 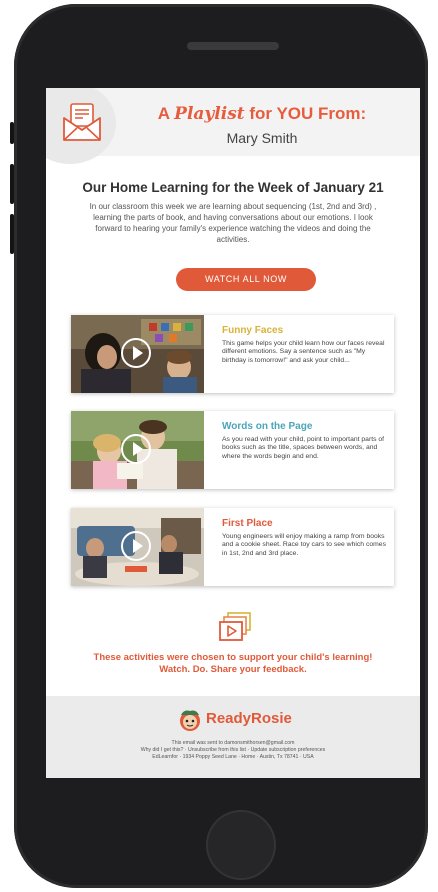 What do you see at coordinates (247, 523) in the screenshot?
I see `video-title: First Place` at bounding box center [247, 523].